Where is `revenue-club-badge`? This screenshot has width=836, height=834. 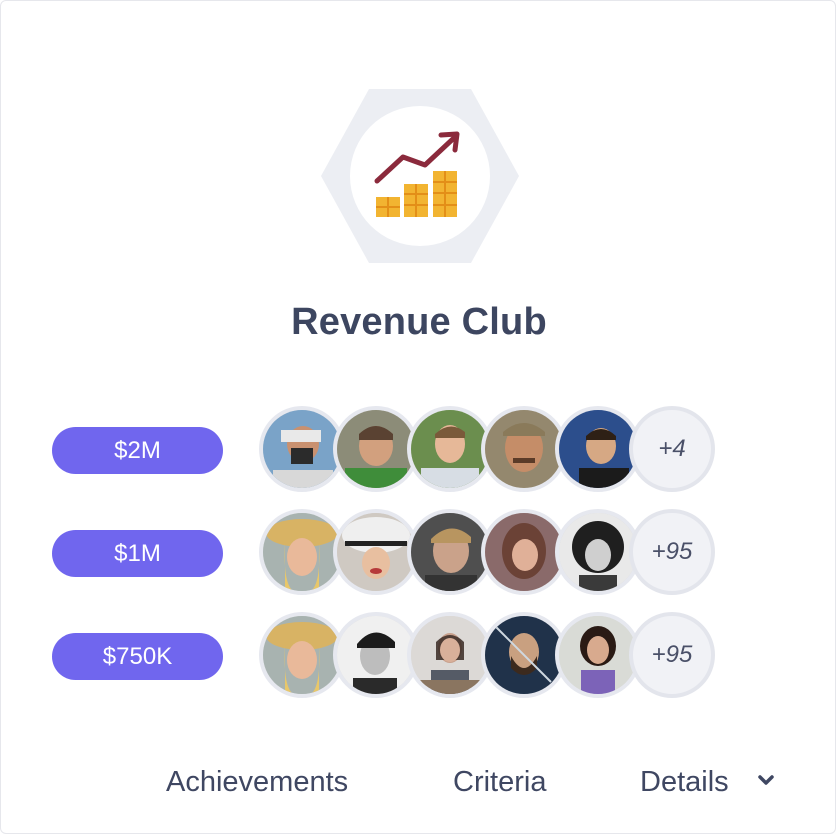
revenue-club-badge is located at coordinates (420, 176).